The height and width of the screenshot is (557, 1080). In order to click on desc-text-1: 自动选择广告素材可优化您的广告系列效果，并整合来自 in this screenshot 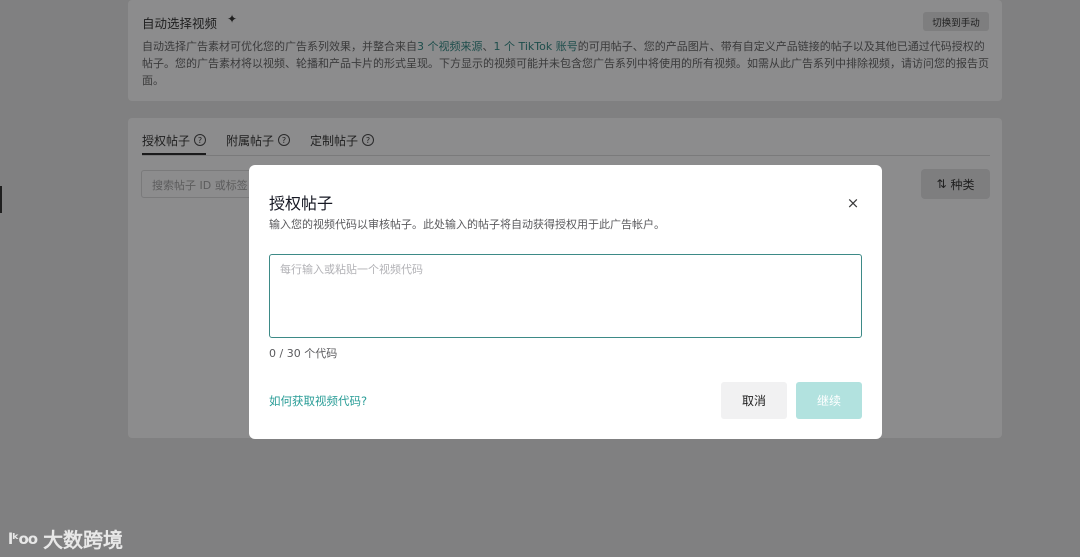, I will do `click(279, 46)`.